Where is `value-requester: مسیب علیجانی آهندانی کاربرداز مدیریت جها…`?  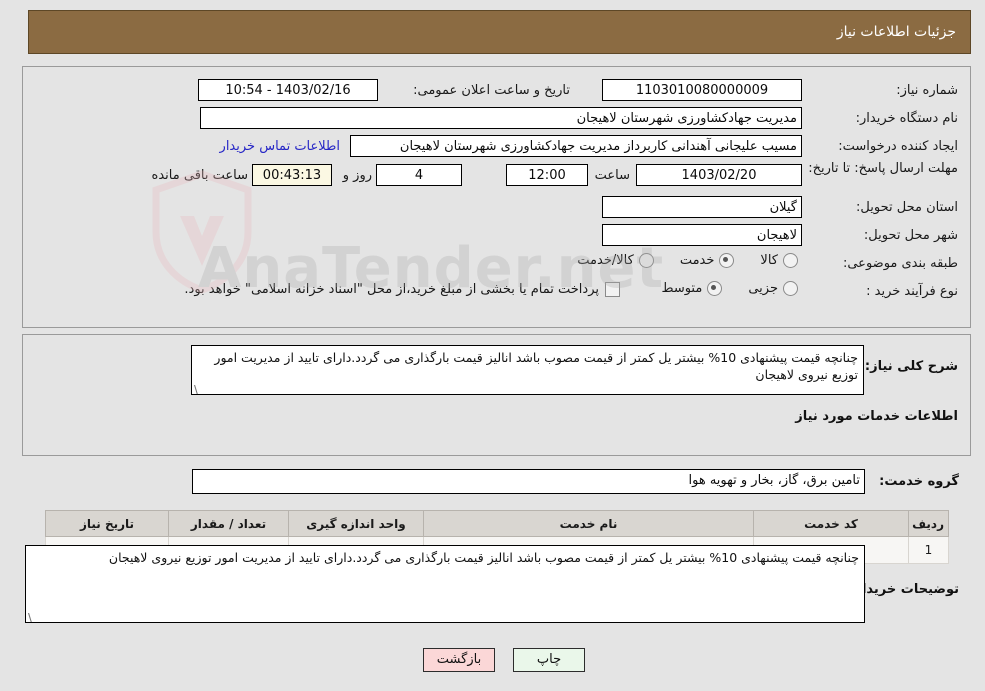 value-requester: مسیب علیجانی آهندانی کاربرداز مدیریت جها… is located at coordinates (576, 146).